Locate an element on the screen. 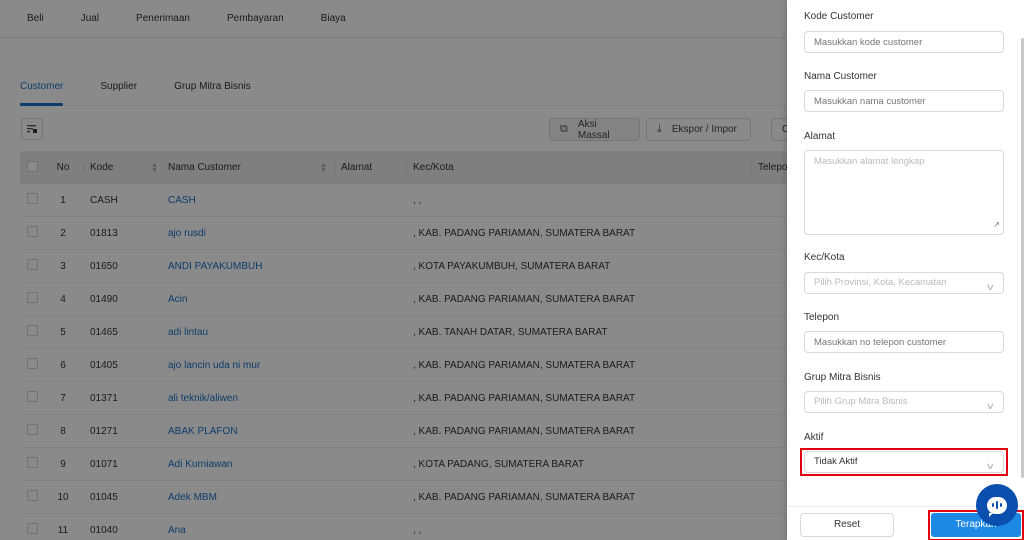 The width and height of the screenshot is (1024, 540). aktif-label: Aktif is located at coordinates (814, 437).